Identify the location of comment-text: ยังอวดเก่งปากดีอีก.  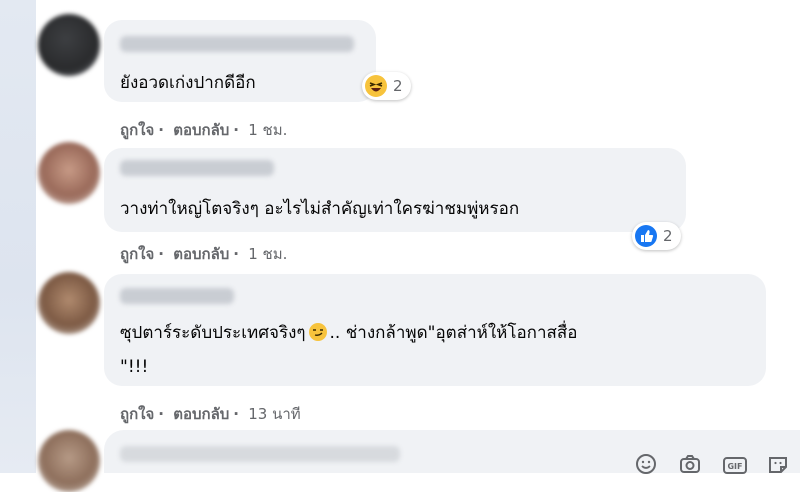
(188, 83).